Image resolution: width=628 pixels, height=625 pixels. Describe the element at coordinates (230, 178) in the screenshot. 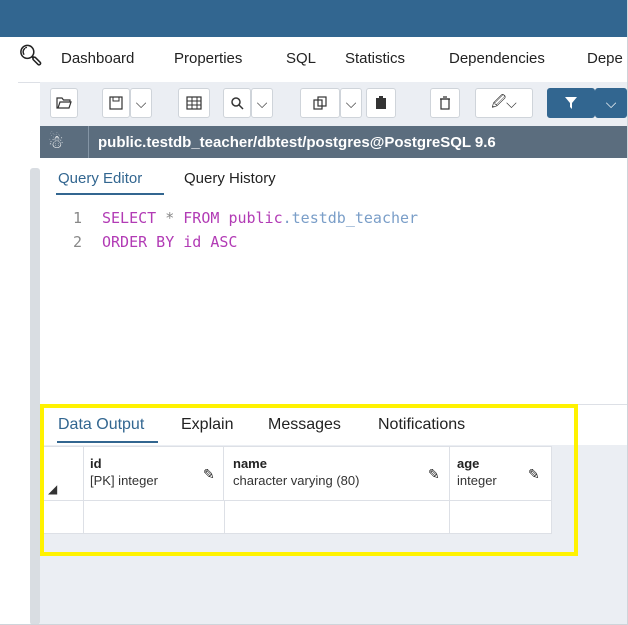

I see `tab-query-history: Query History` at that location.